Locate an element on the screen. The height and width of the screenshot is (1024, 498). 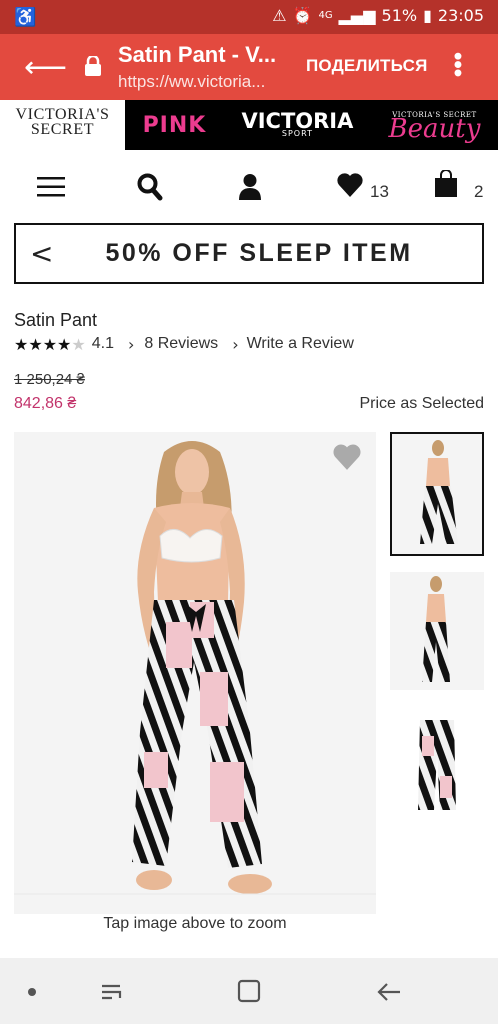
overflow-menu-icon: ••• is located at coordinates (457, 64).